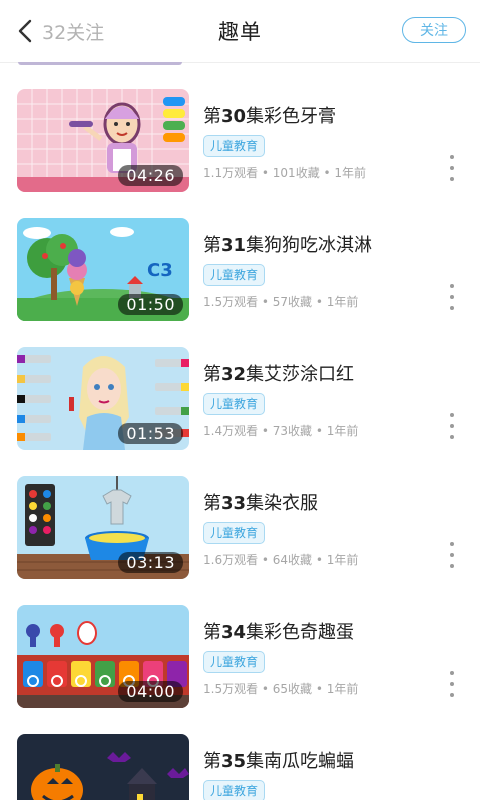 The width and height of the screenshot is (480, 800). What do you see at coordinates (287, 244) in the screenshot?
I see `video-title: 第31集狗狗吃冰淇淋` at bounding box center [287, 244].